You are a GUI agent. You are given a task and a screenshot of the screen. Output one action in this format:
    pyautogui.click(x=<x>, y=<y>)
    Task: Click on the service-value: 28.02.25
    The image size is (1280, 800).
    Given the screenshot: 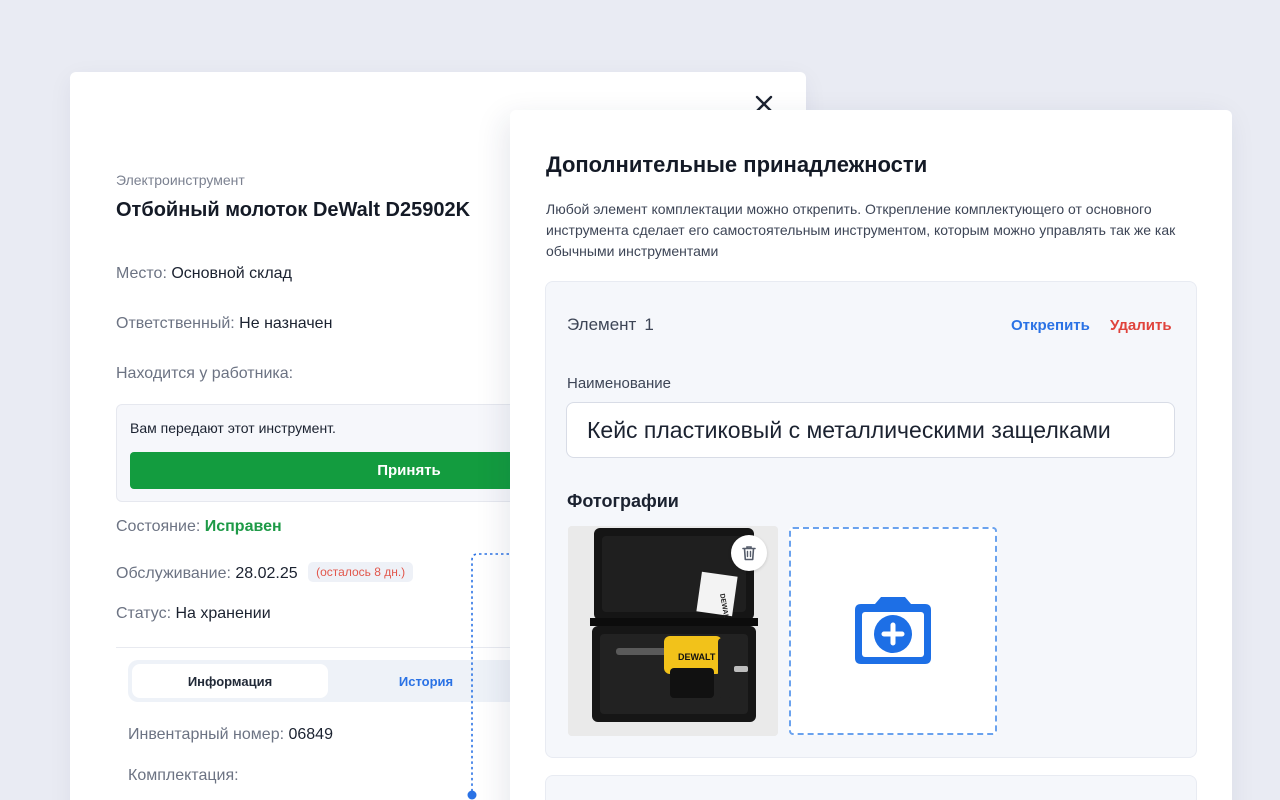 What is the action you would take?
    pyautogui.click(x=266, y=573)
    